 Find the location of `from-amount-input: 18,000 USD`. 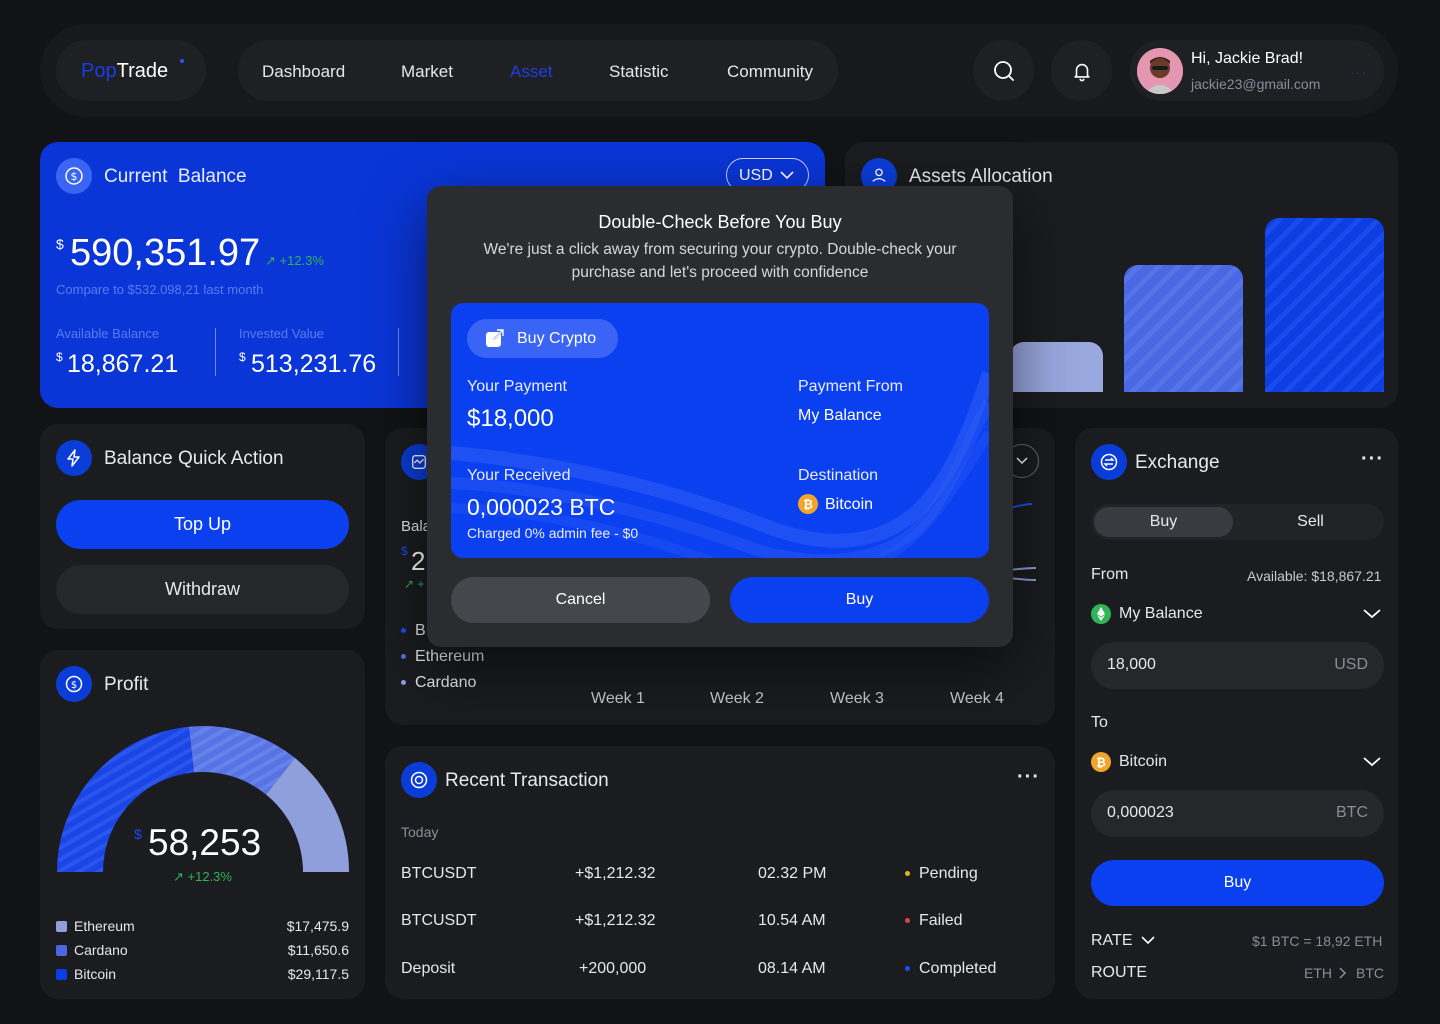

from-amount-input: 18,000 USD is located at coordinates (1237, 665).